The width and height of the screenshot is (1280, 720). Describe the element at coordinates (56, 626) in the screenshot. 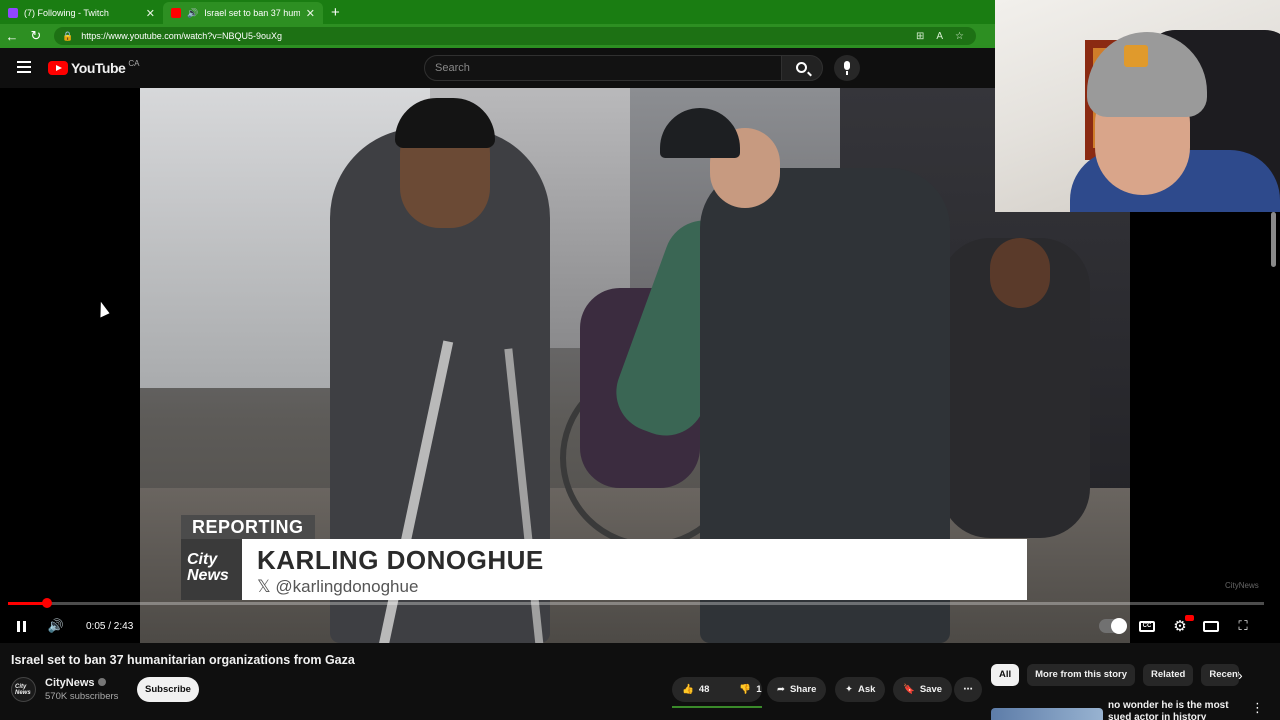

I see `volume-icon: 🔊` at that location.